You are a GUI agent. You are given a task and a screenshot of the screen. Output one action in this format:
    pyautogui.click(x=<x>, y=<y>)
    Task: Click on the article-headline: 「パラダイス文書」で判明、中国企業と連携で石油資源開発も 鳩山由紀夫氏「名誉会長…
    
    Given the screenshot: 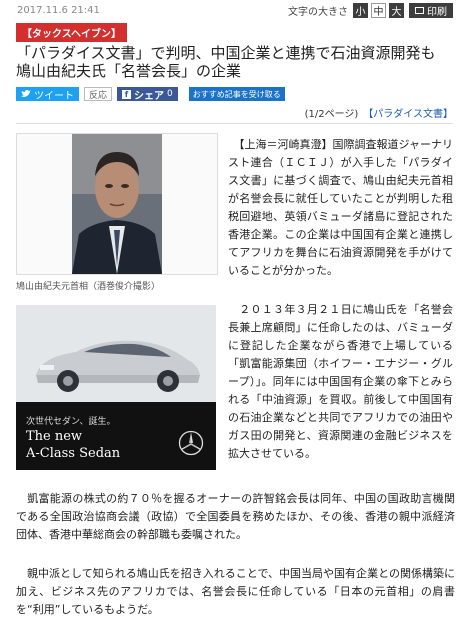 What is the action you would take?
    pyautogui.click(x=233, y=62)
    